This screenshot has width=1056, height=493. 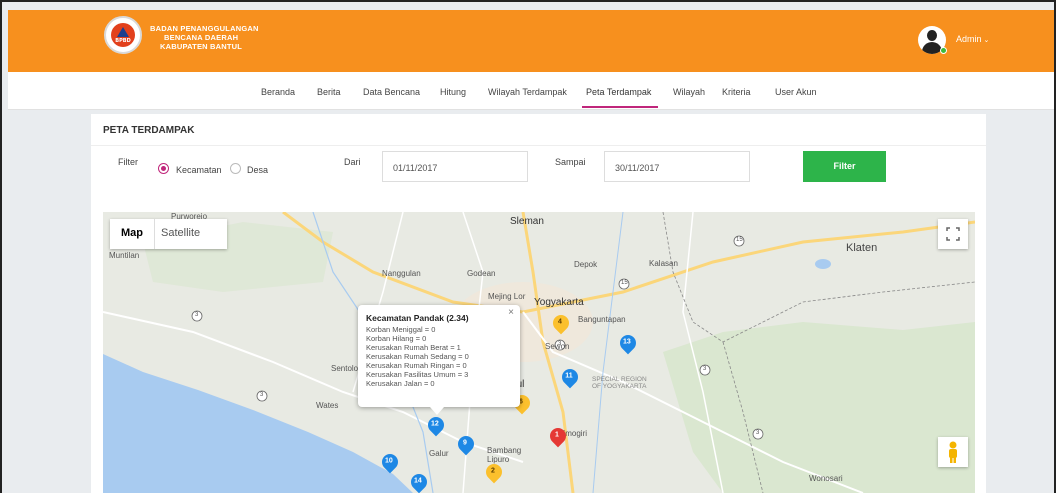 What do you see at coordinates (123, 41) in the screenshot?
I see `logo-text: BPBD` at bounding box center [123, 41].